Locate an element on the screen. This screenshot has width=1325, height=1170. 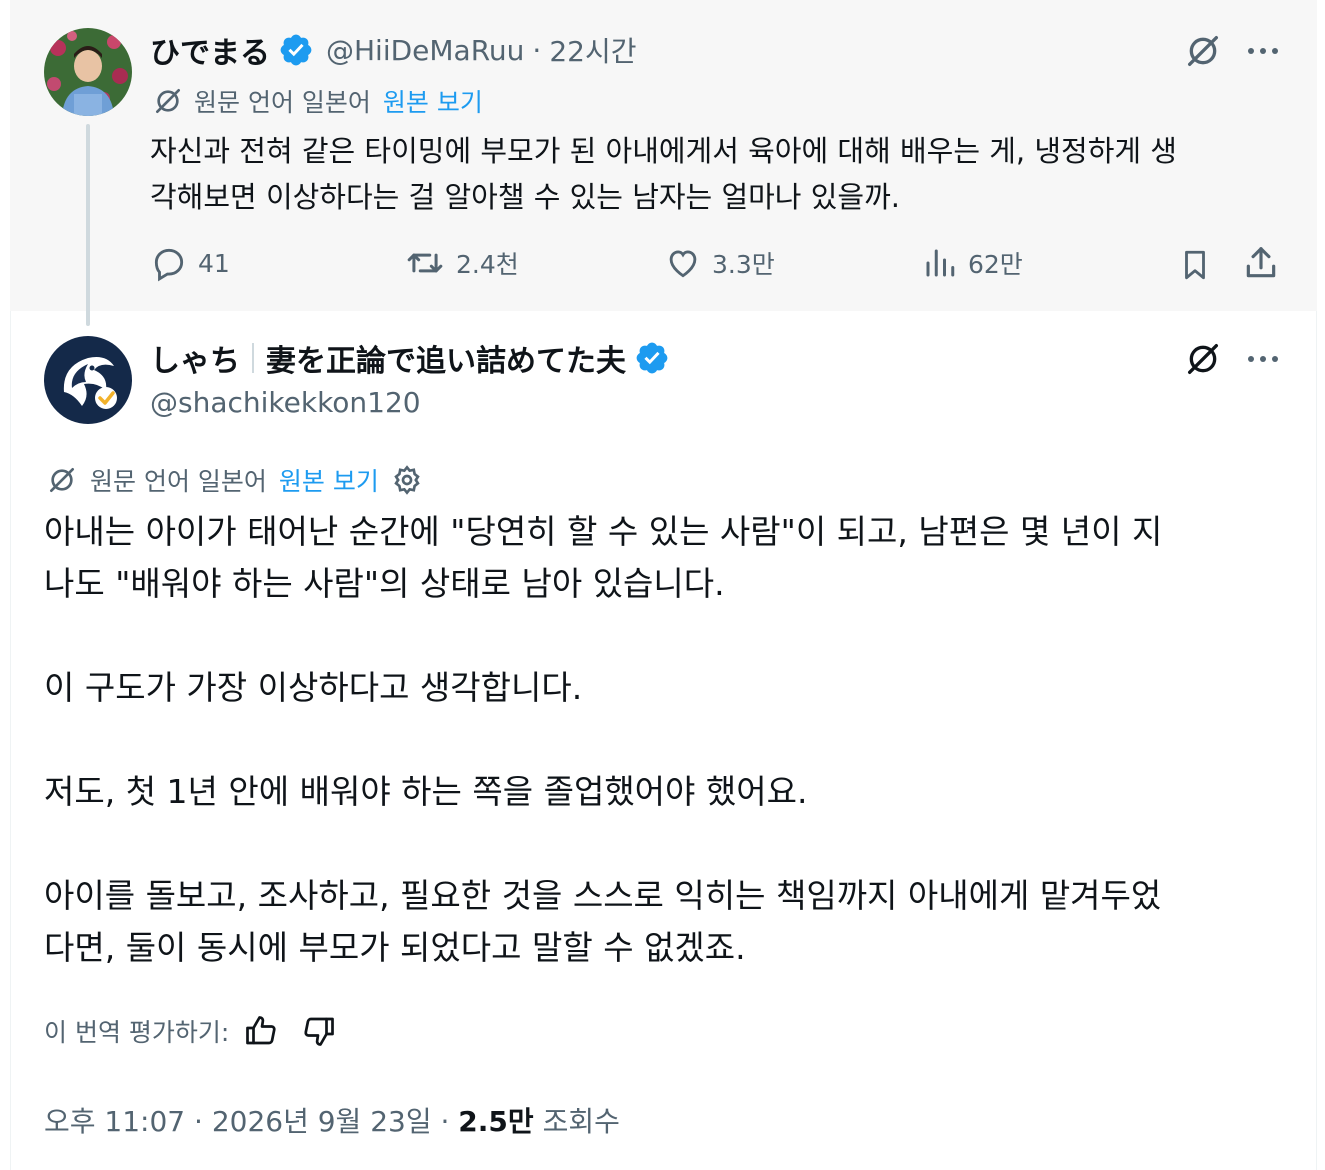
parent-time: 22시간 is located at coordinates (592, 50).